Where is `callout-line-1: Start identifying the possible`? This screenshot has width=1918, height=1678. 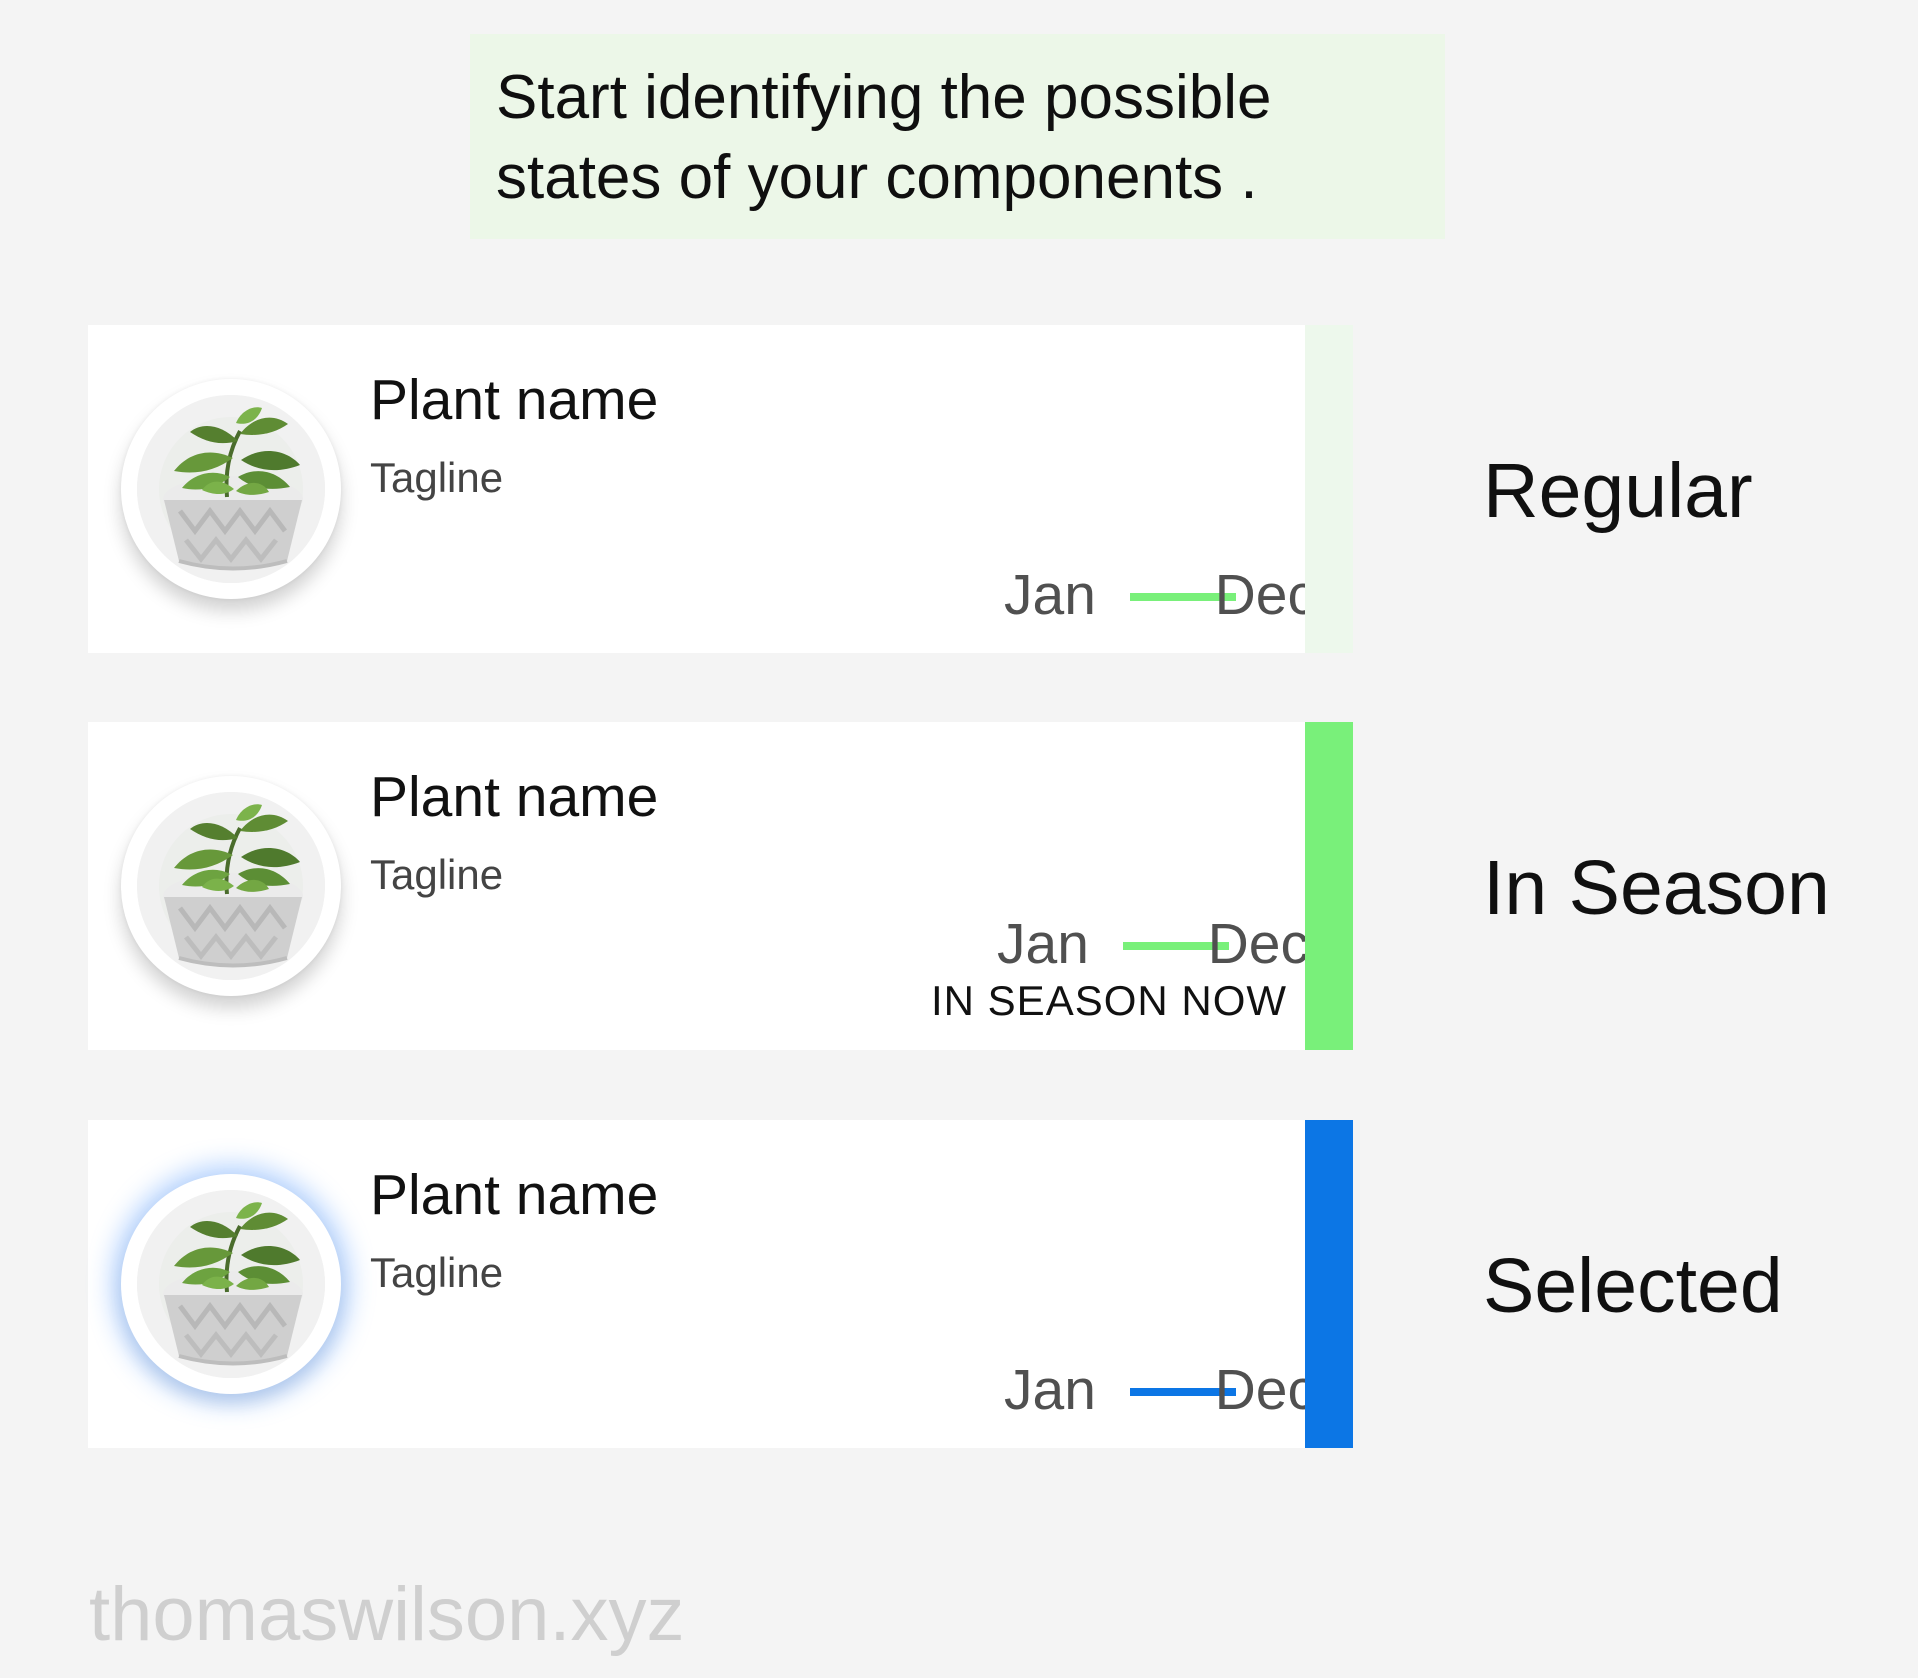
callout-line-1: Start identifying the possible is located at coordinates (884, 97).